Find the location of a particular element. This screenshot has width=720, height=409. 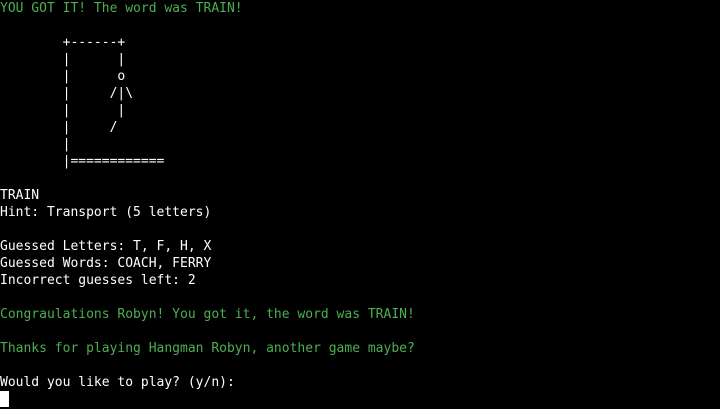

play-again-prompt: Would you like to play? (y/n): is located at coordinates (121, 382).